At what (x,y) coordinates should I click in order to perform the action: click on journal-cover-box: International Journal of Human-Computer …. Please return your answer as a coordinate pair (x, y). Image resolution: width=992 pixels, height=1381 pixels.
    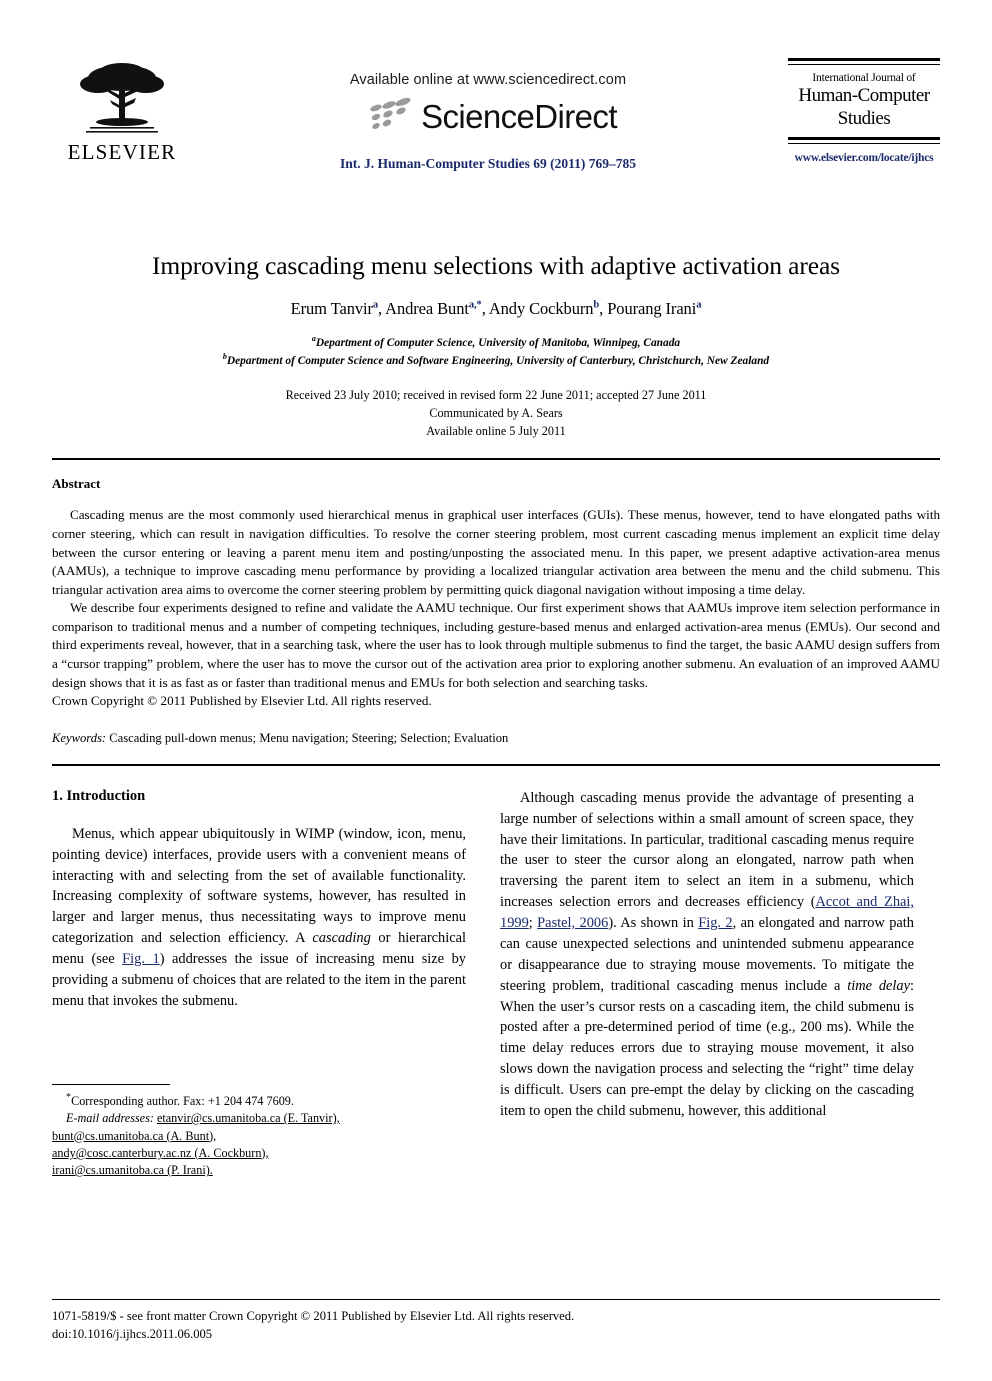
    Looking at the image, I should click on (864, 111).